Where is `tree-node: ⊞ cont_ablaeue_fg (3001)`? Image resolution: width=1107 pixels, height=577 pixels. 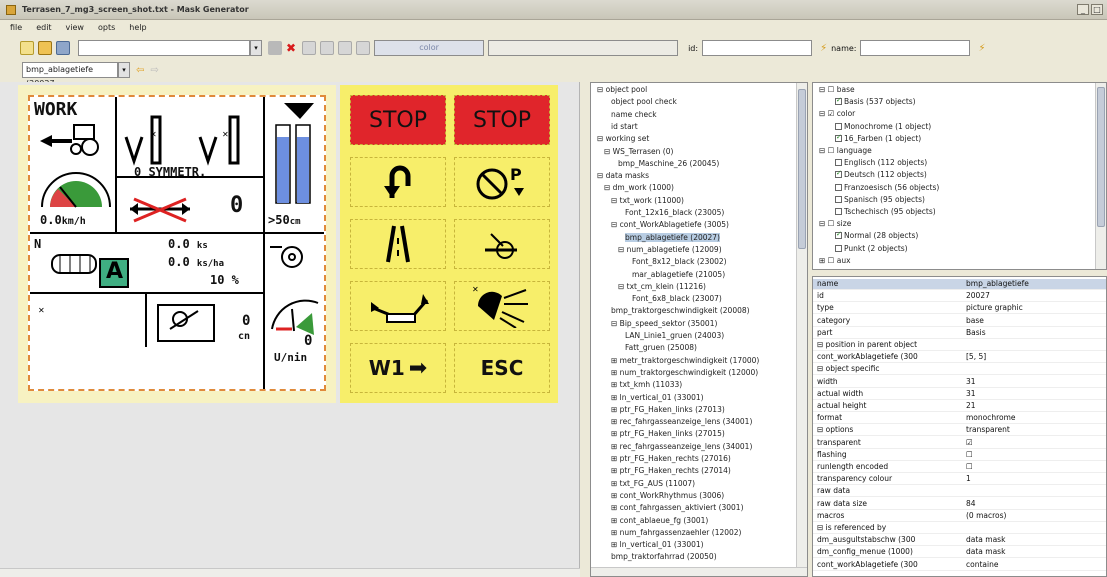 tree-node: ⊞ cont_ablaeue_fg (3001) is located at coordinates (659, 520).